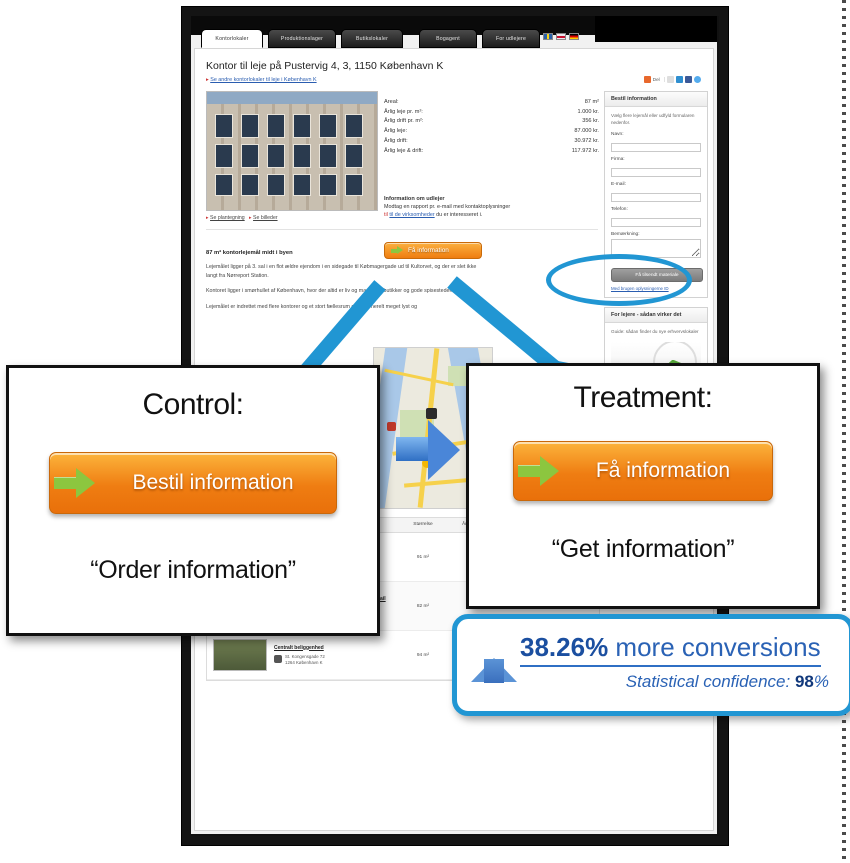 The width and height of the screenshot is (850, 863). Describe the element at coordinates (265, 218) in the screenshot. I see `link-billeder: Se billeder` at that location.